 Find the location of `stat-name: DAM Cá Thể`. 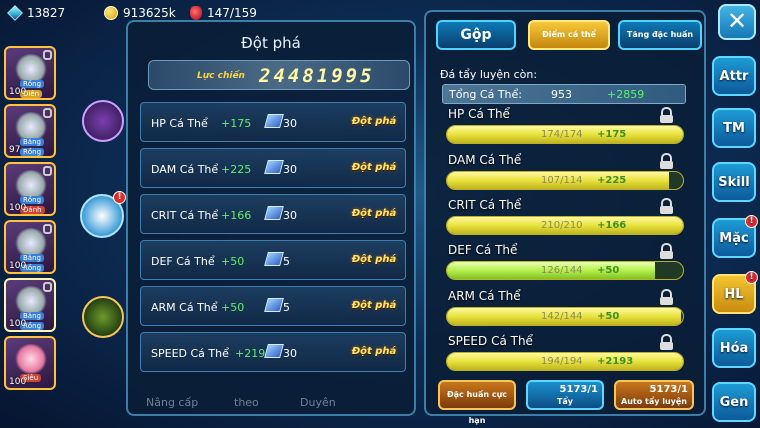

stat-name: DAM Cá Thể is located at coordinates (185, 169).